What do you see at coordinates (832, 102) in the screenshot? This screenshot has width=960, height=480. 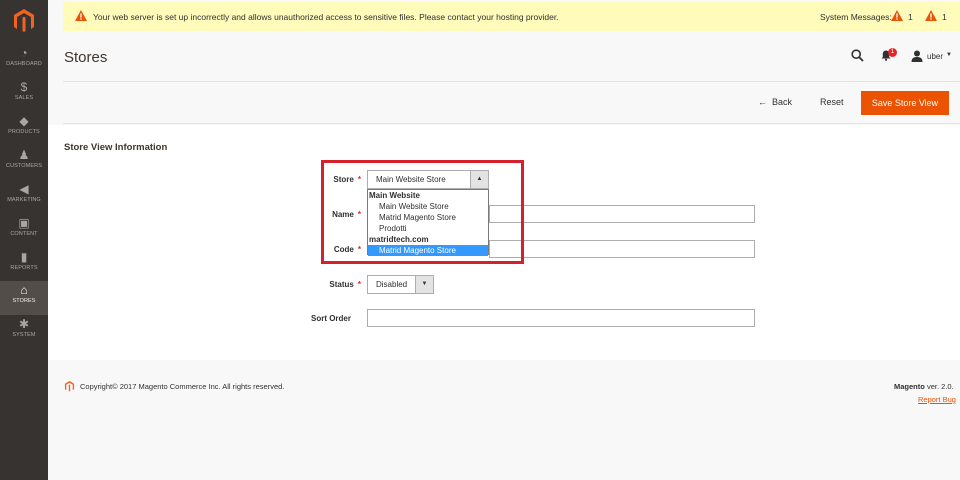 I see `reset-button: Reset` at bounding box center [832, 102].